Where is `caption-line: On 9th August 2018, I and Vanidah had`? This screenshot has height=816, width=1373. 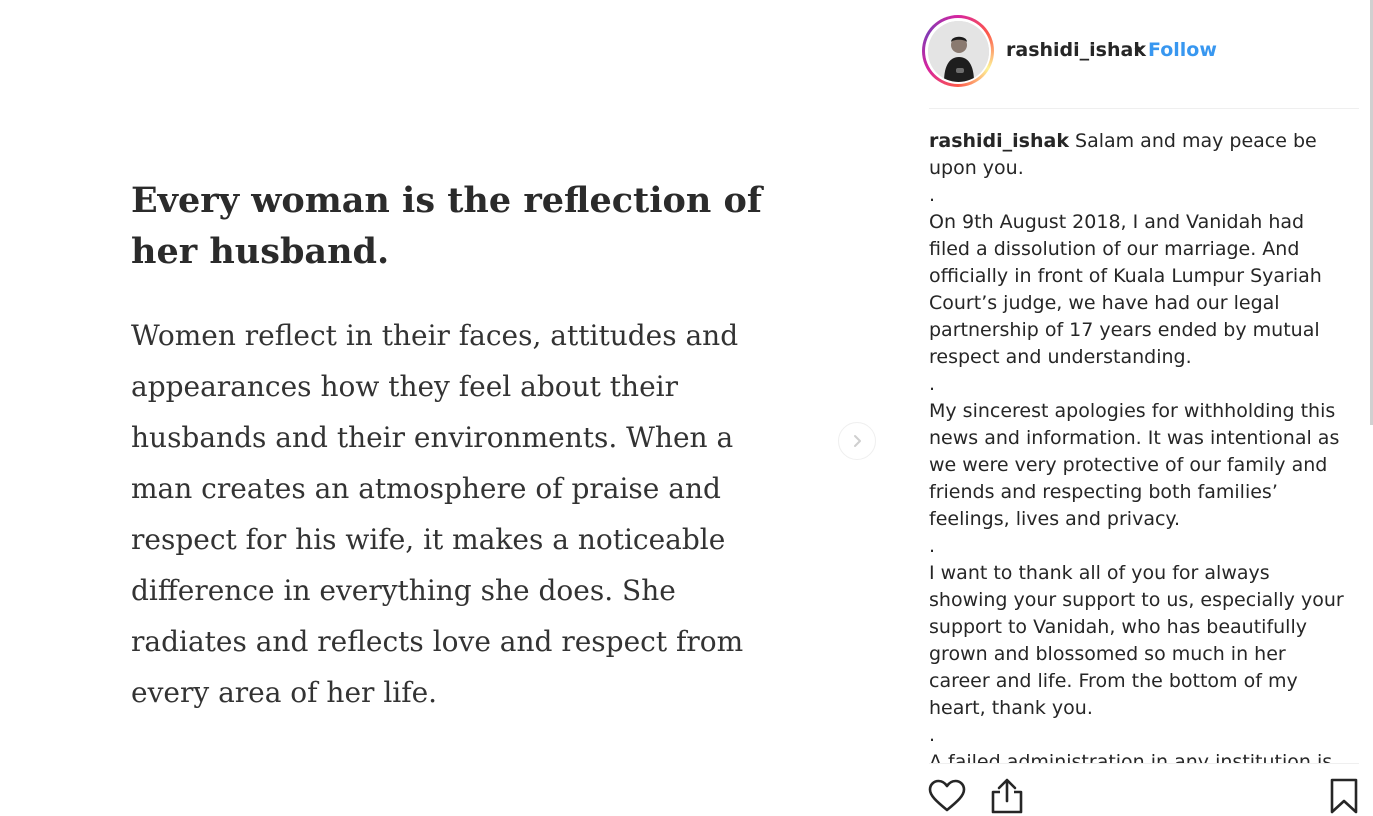 caption-line: On 9th August 2018, I and Vanidah had is located at coordinates (1117, 222).